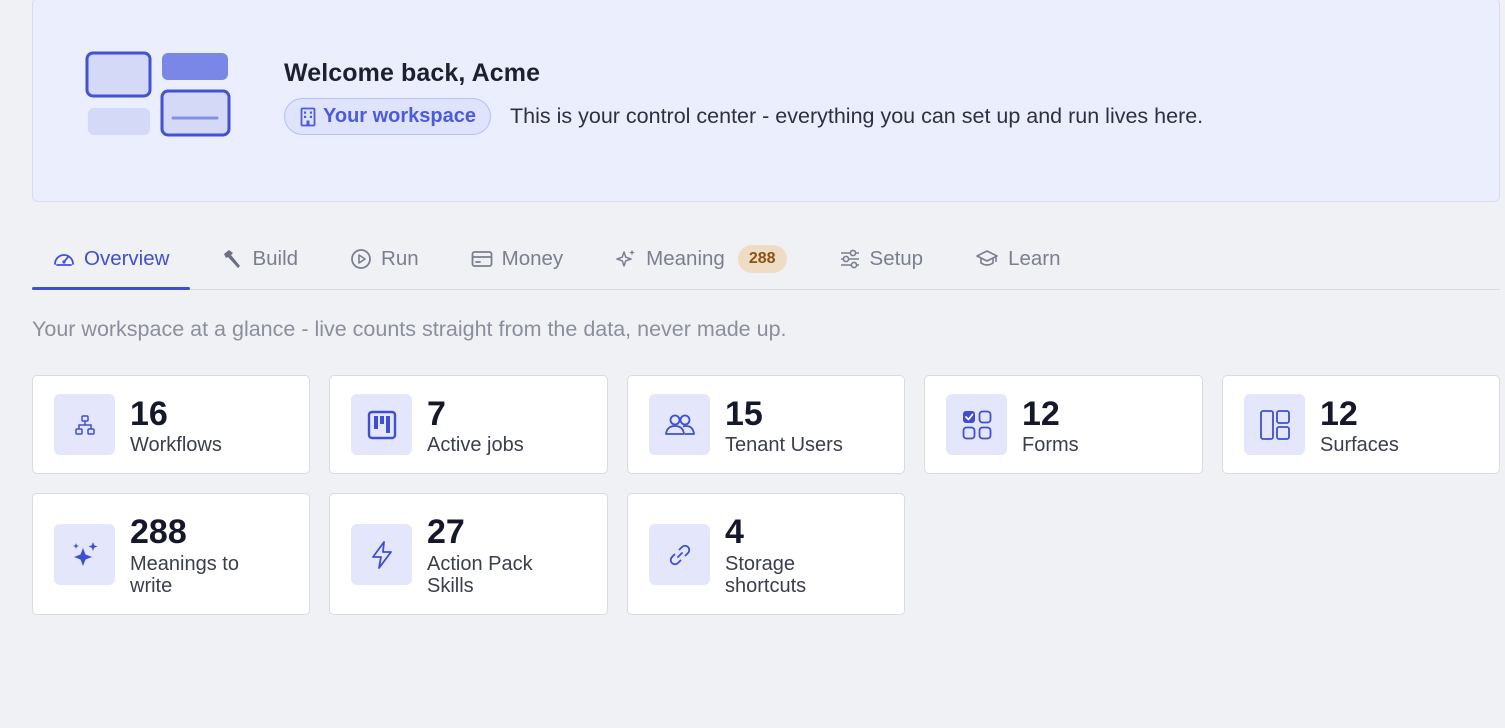 The image size is (1505, 728). Describe the element at coordinates (762, 259) in the screenshot. I see `meaning-count-badge: 288` at that location.